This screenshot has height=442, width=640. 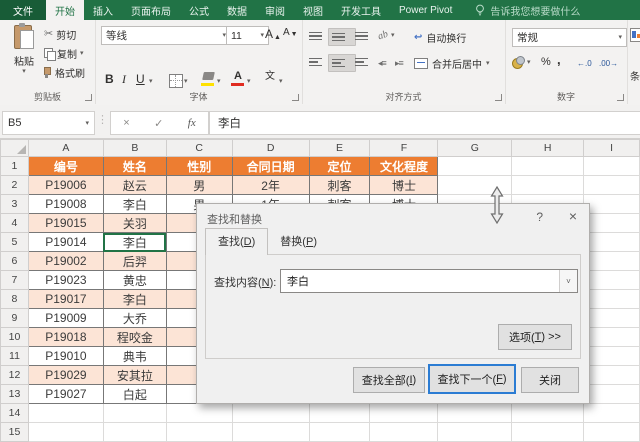 What do you see at coordinates (382, 63) in the screenshot?
I see `decrease-indent-icon: ◂≡` at bounding box center [382, 63].